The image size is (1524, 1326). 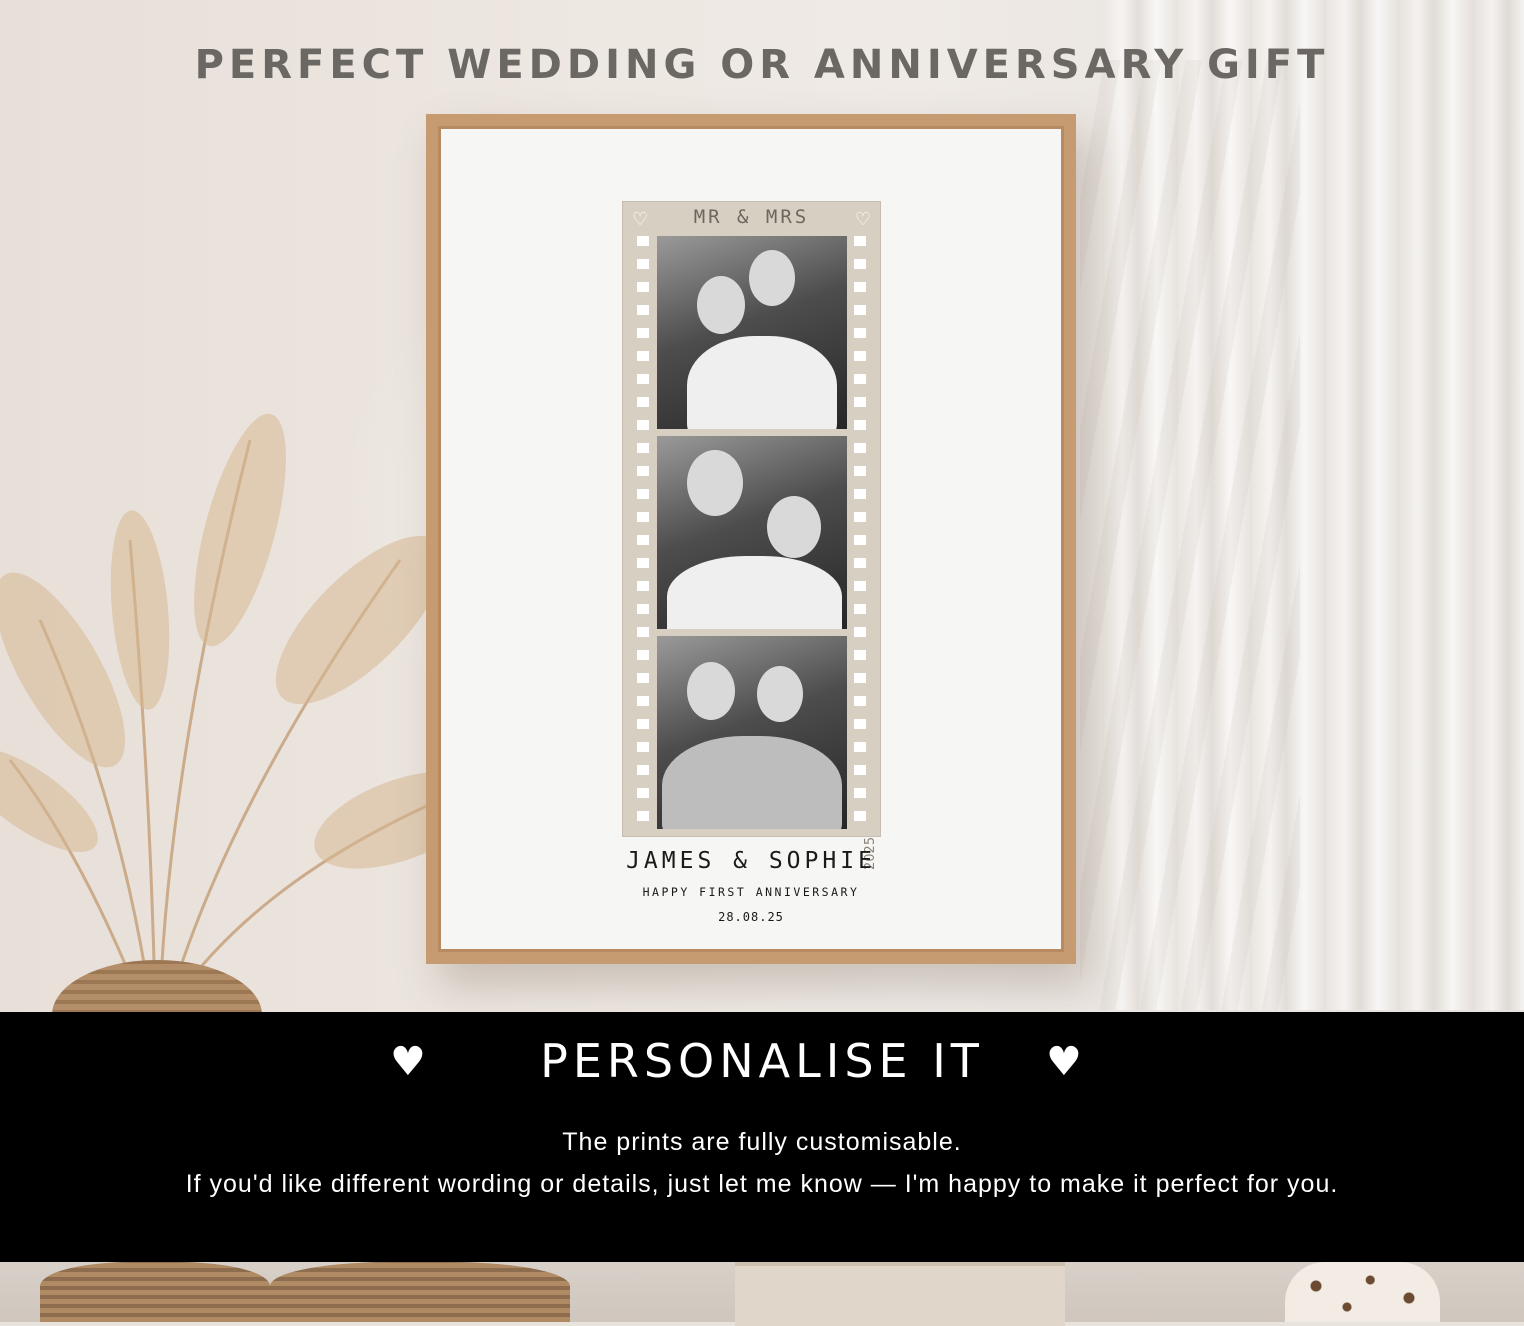 I want to click on couple-names: JAMES & SOPHIE, so click(x=751, y=861).